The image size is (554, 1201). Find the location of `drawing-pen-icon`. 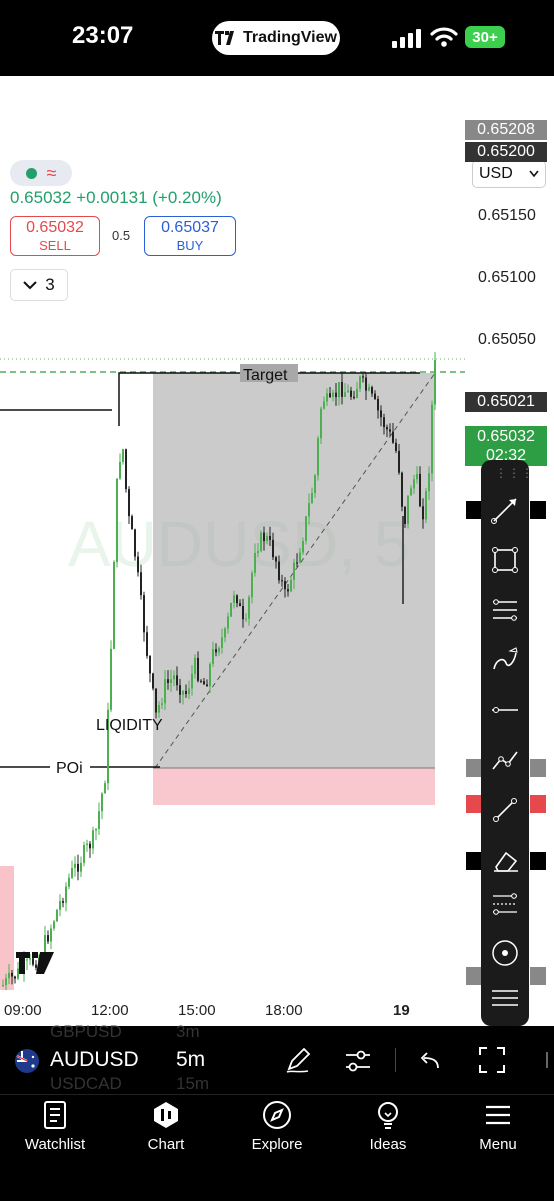

drawing-pen-icon is located at coordinates (298, 1060).